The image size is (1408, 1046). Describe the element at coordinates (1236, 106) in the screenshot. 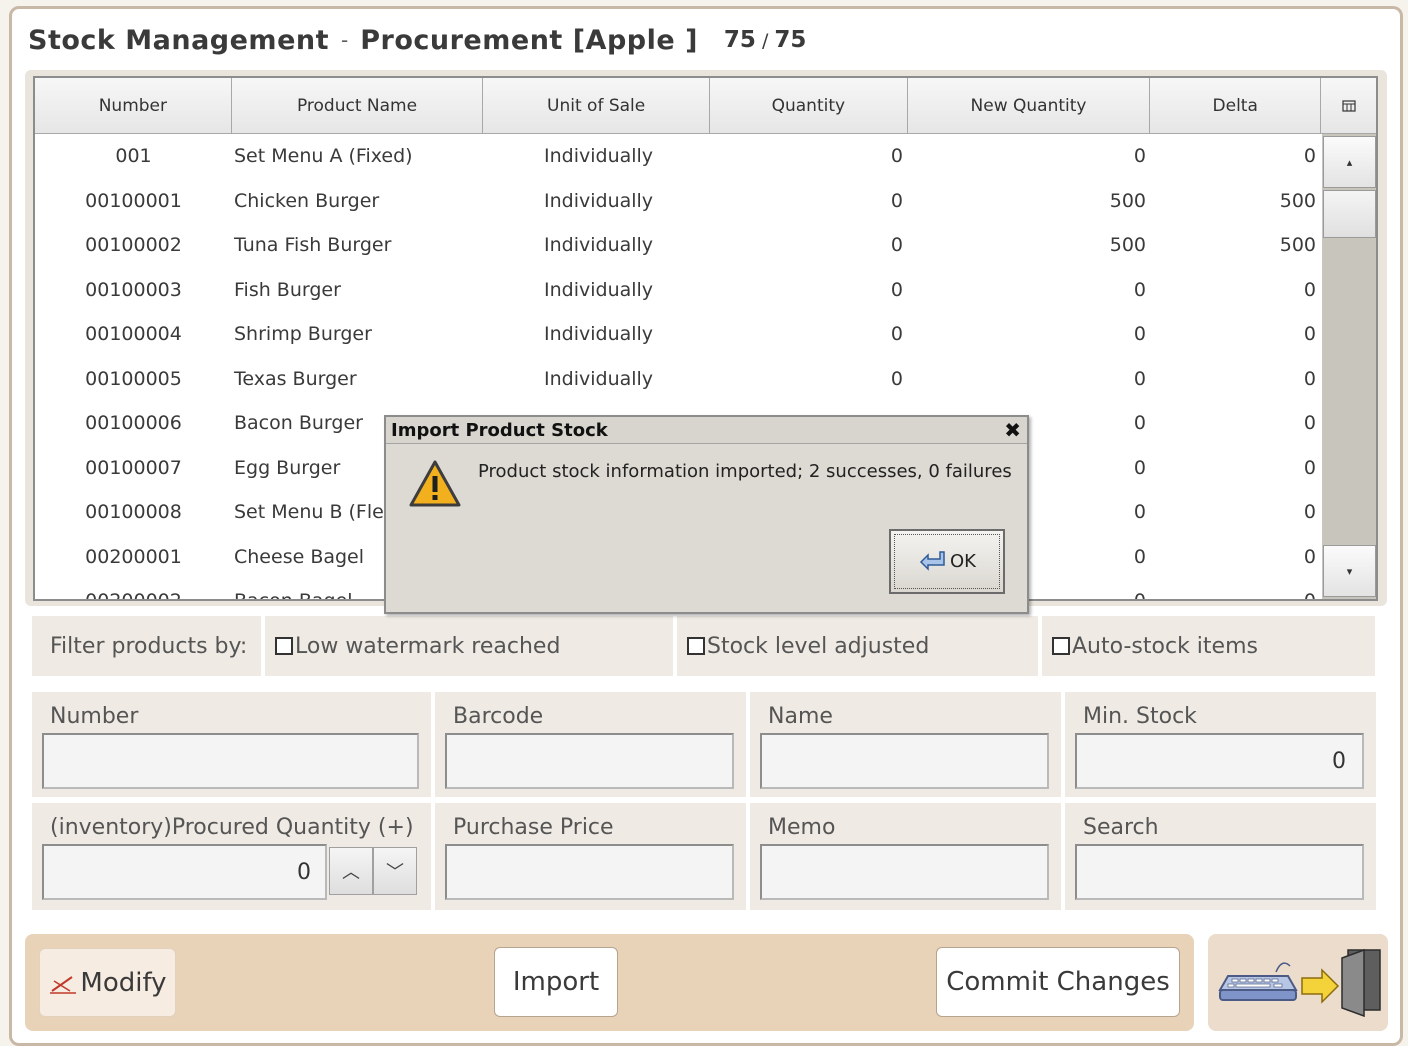

I see `column-header-delta: Delta` at that location.